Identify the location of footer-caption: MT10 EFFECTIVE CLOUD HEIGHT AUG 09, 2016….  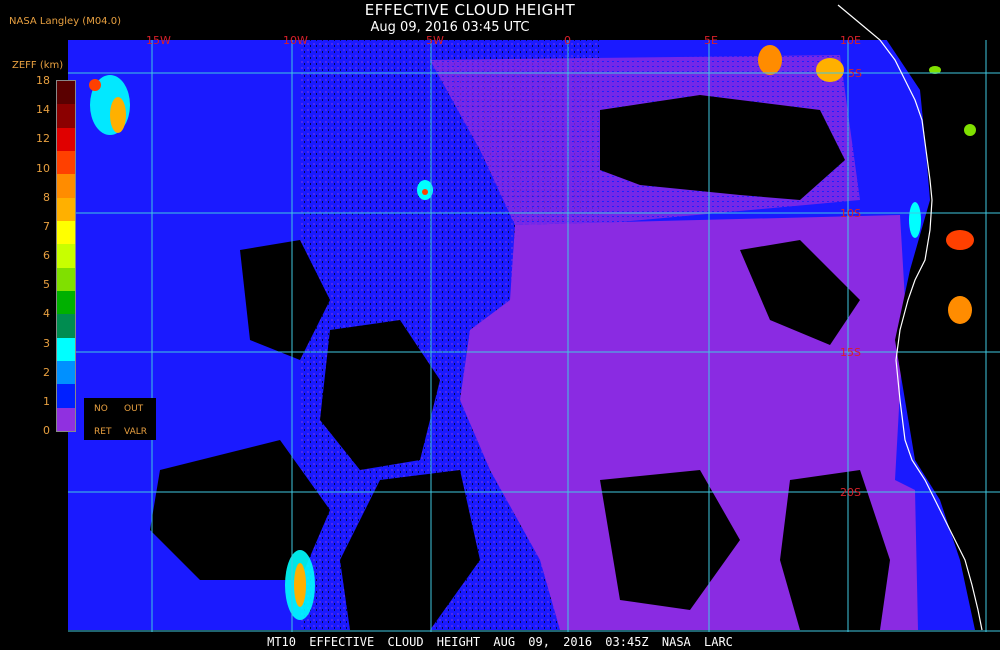
(500, 642).